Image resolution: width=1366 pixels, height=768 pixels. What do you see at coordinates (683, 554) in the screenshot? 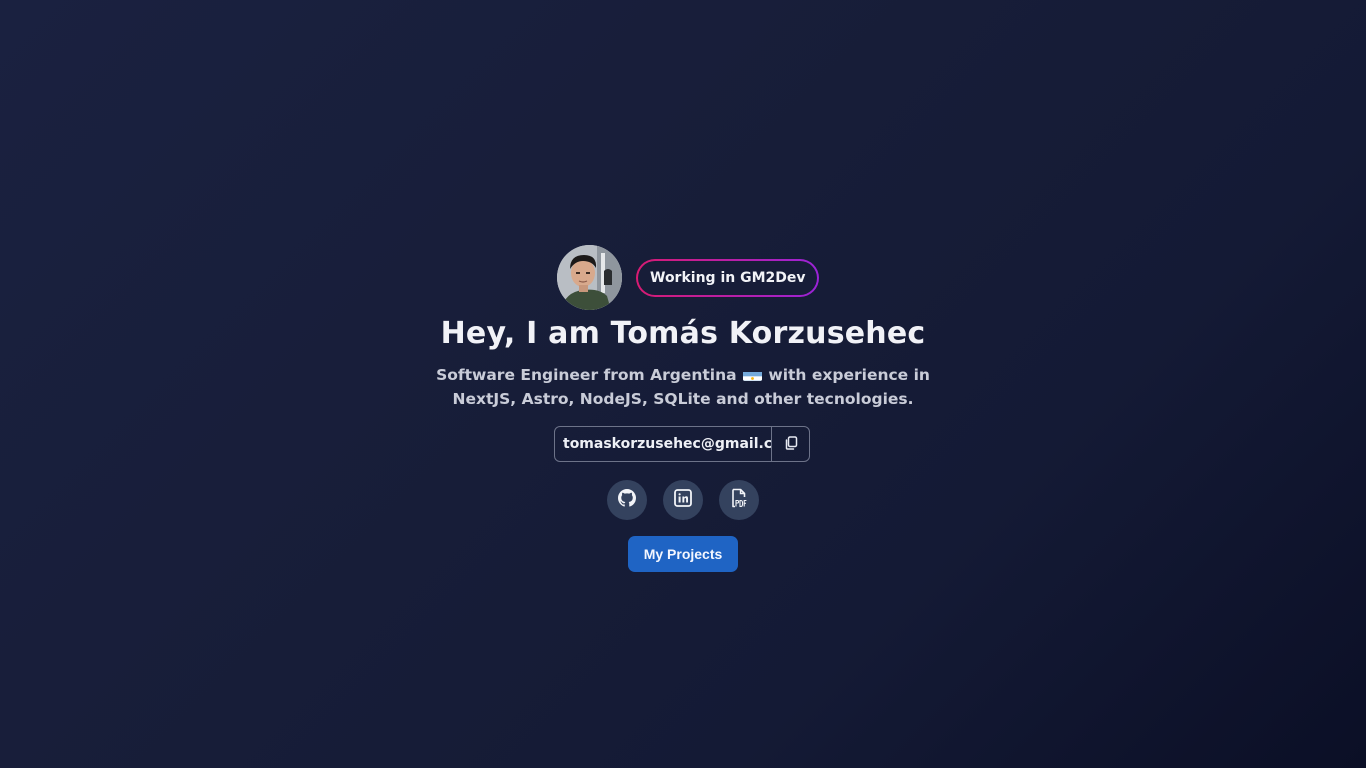
I see `my-projects-button: My Projects` at bounding box center [683, 554].